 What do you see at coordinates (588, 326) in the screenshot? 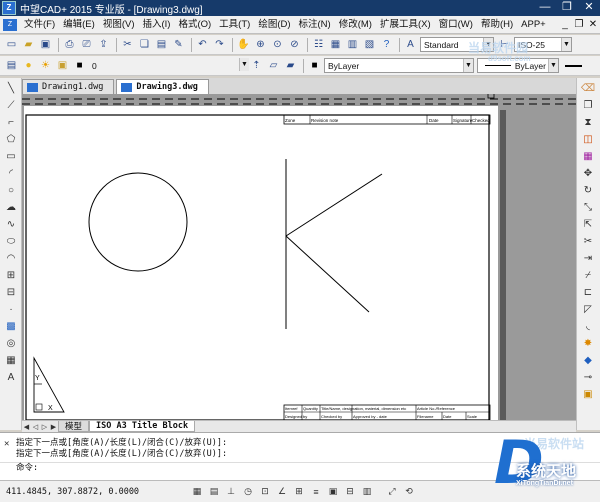
I see `fillet-icon: ◟` at bounding box center [588, 326].